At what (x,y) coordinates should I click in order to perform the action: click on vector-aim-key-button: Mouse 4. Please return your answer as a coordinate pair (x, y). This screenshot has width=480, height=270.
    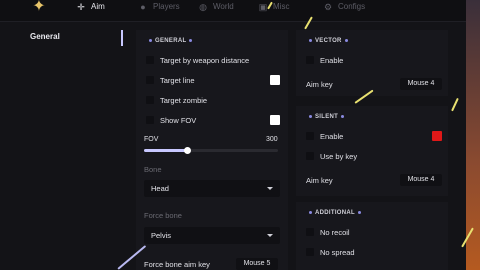
    Looking at the image, I should click on (421, 84).